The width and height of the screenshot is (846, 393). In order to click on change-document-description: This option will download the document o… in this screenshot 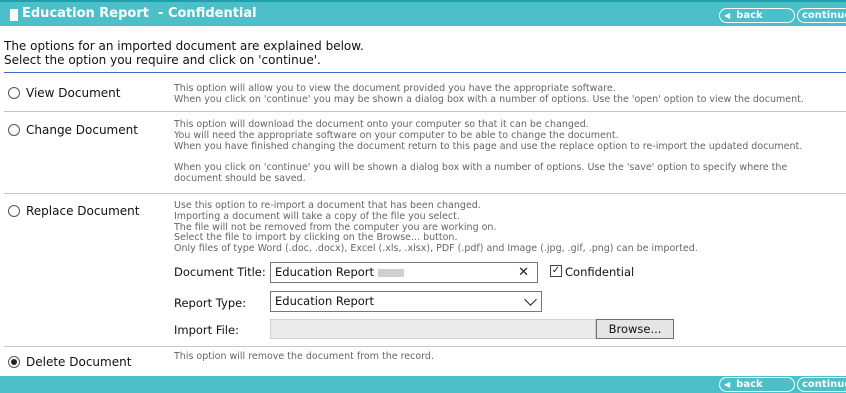, I will do `click(488, 151)`.